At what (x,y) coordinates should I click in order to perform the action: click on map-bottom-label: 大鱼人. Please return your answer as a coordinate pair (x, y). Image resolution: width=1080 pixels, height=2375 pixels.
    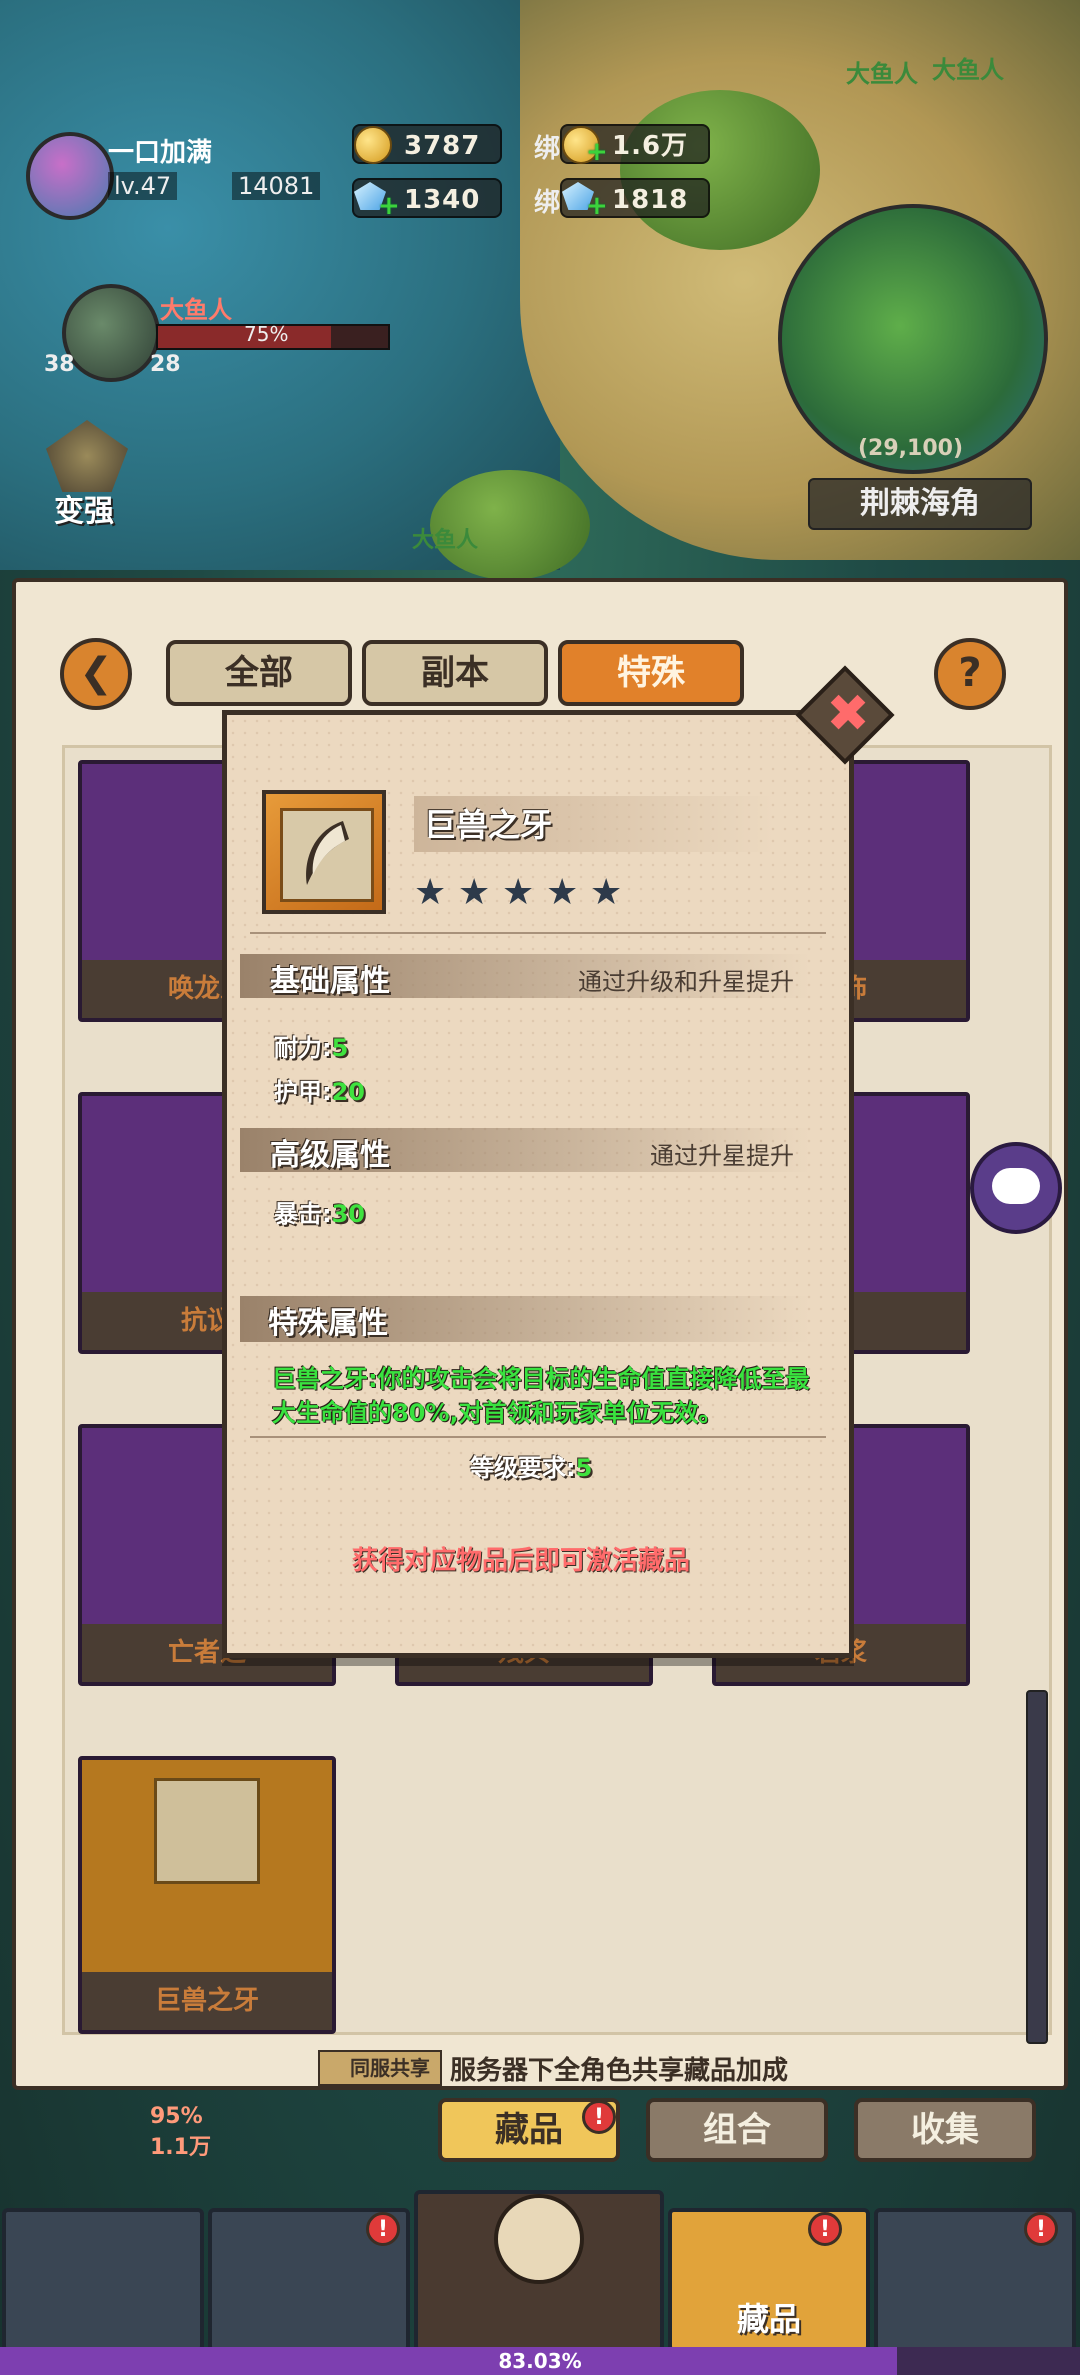
    Looking at the image, I should click on (445, 540).